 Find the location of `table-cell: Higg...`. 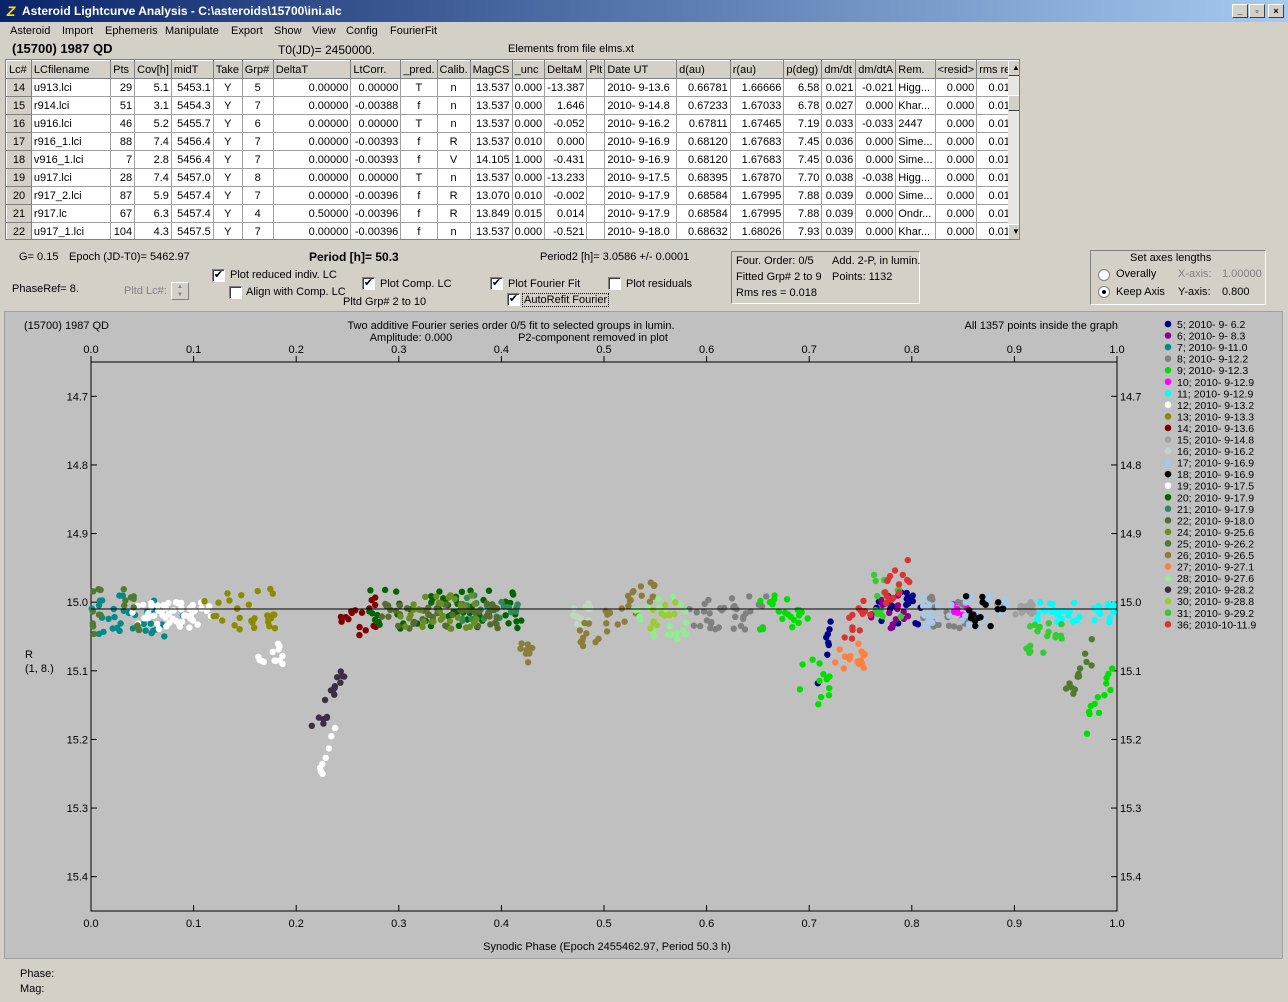

table-cell: Higg... is located at coordinates (915, 87).